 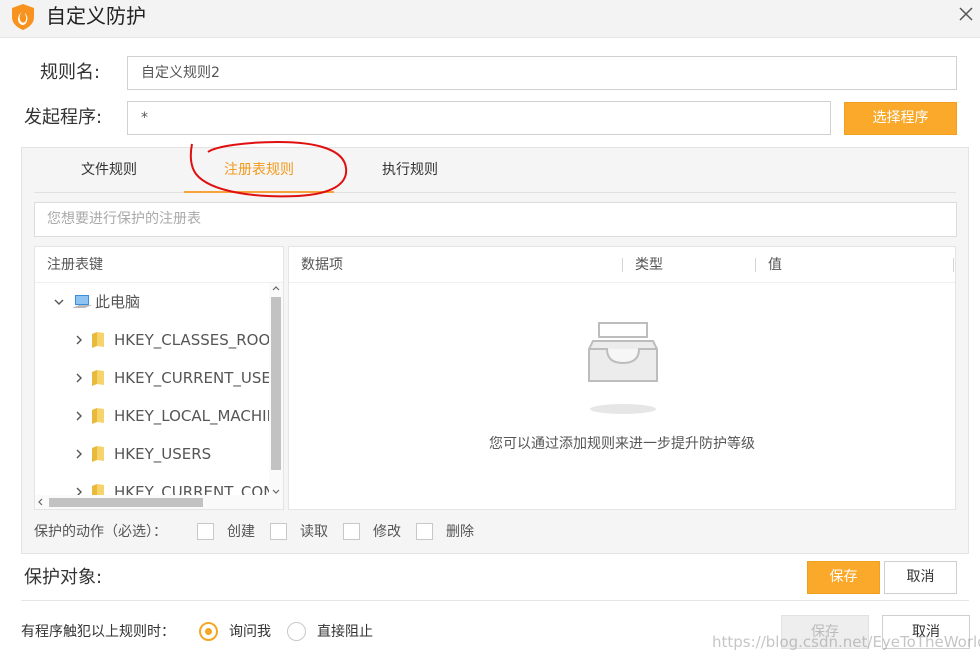 I want to click on divider, so click(x=495, y=600).